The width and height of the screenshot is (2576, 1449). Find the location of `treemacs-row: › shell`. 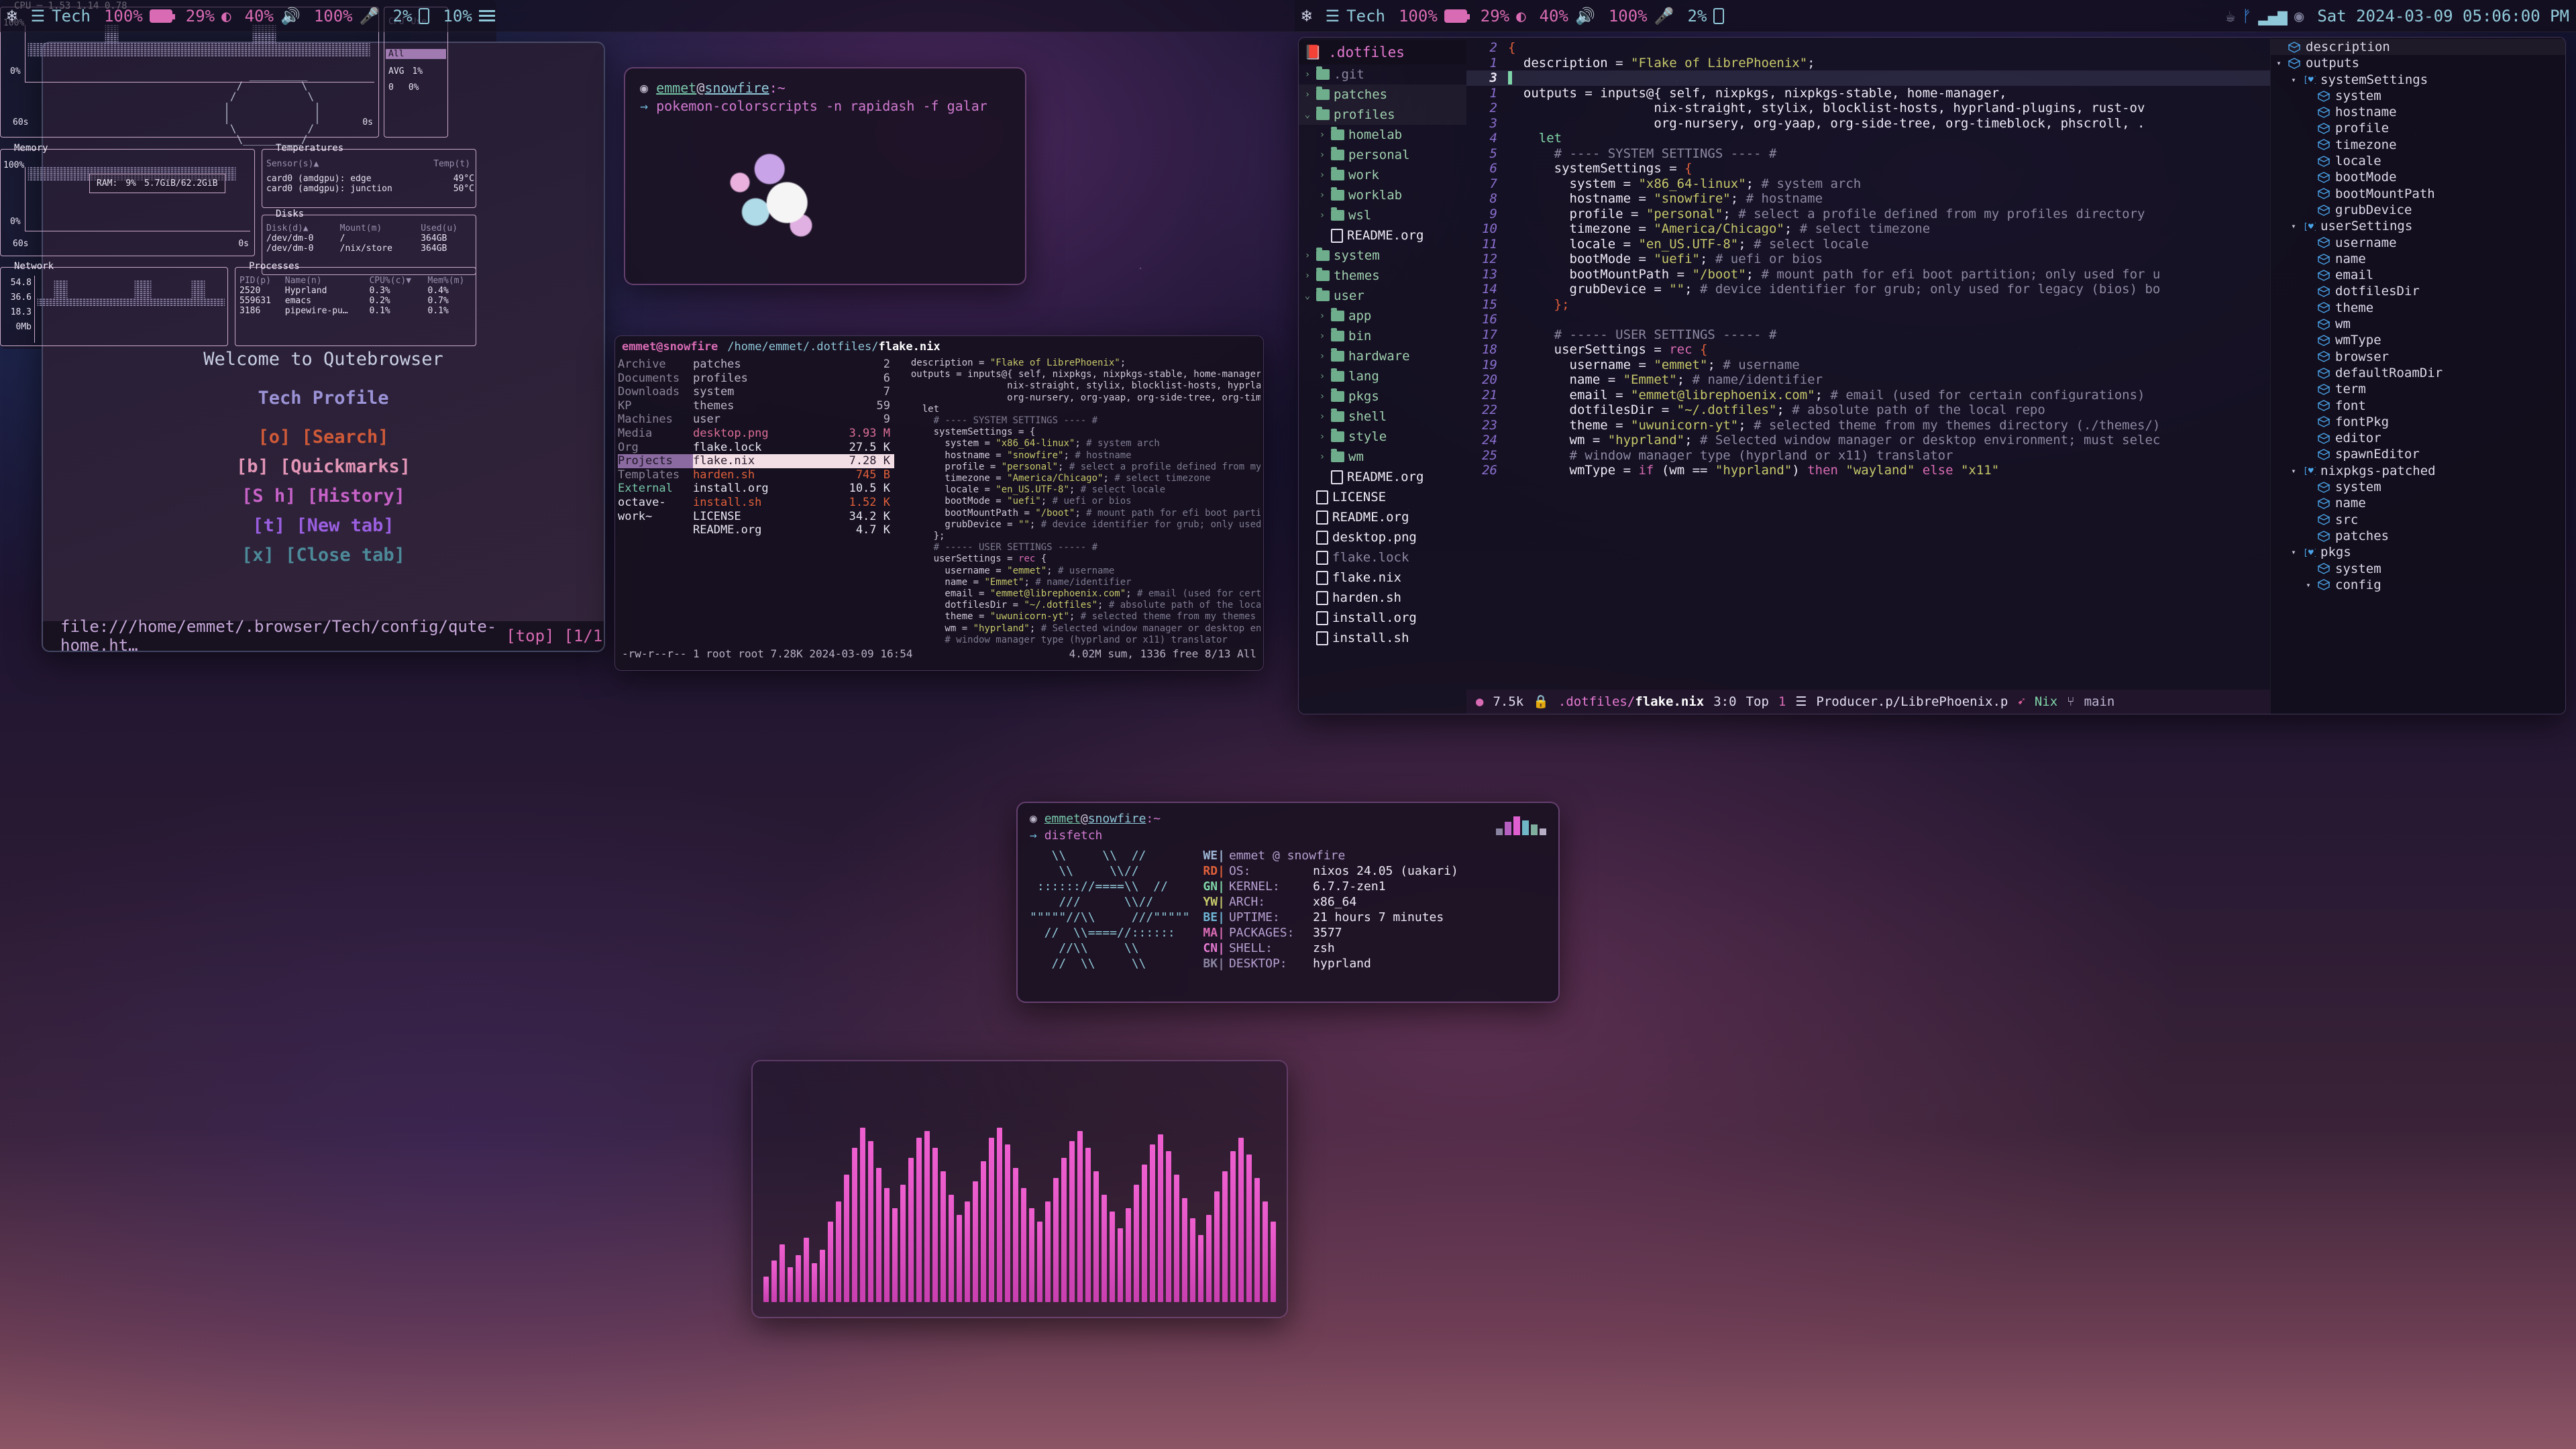

treemacs-row: › shell is located at coordinates (1382, 417).